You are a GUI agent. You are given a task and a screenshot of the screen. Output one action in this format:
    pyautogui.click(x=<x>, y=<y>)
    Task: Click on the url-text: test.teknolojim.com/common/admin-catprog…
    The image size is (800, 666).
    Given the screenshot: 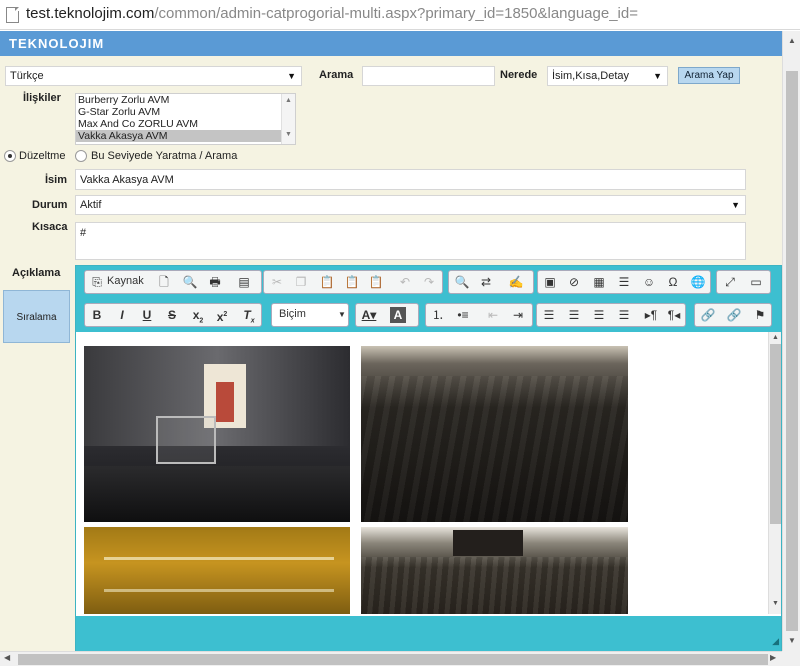 What is the action you would take?
    pyautogui.click(x=332, y=13)
    